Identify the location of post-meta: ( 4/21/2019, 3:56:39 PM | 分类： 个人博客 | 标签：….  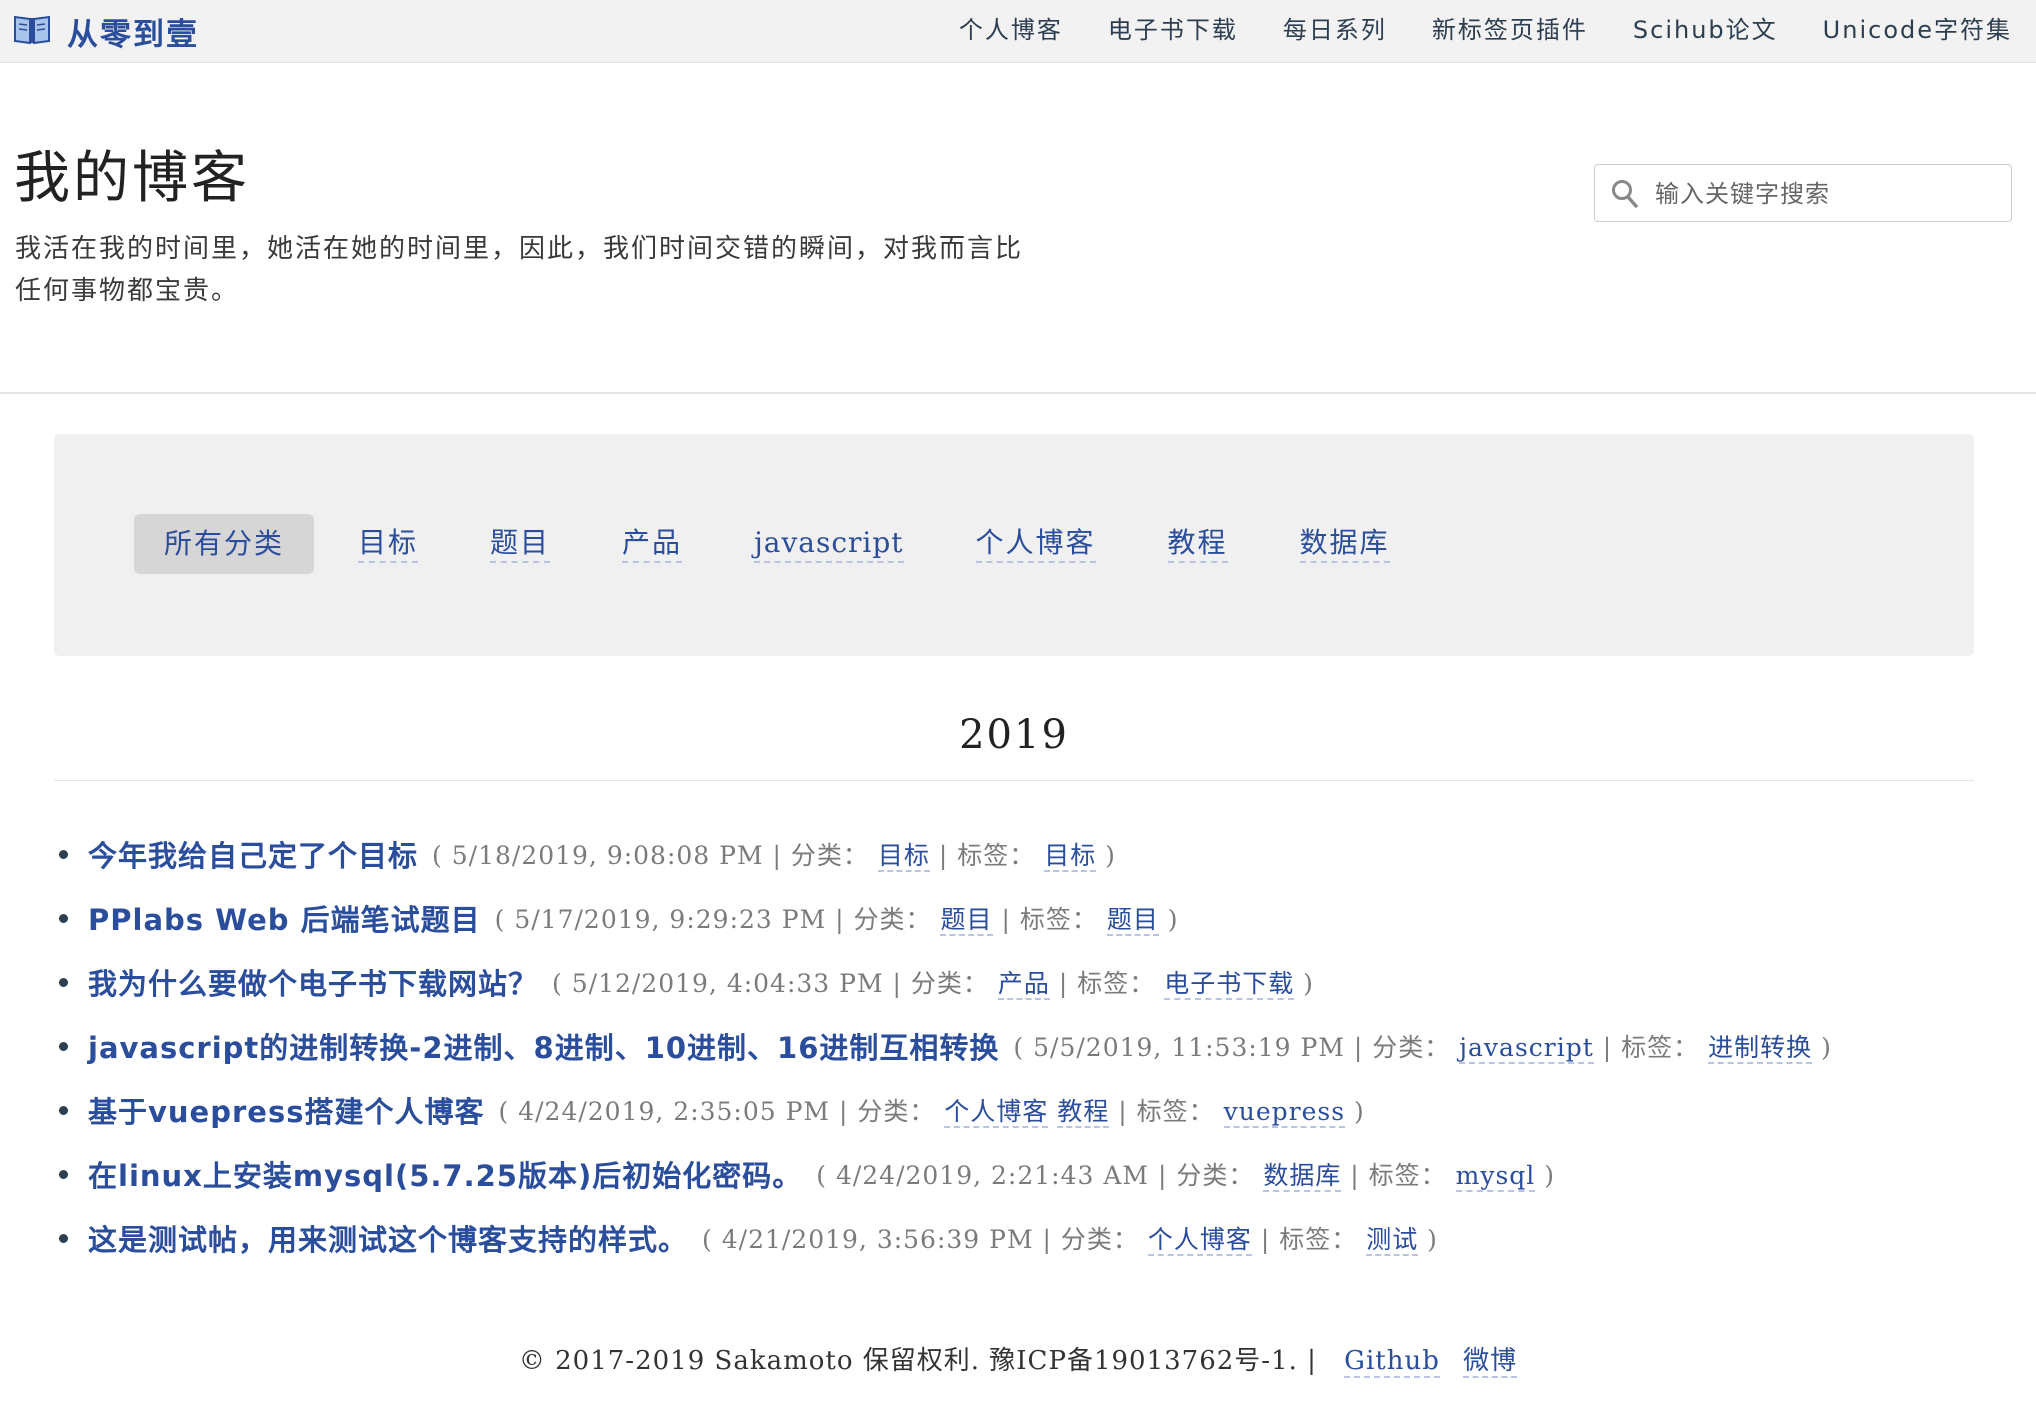
(1070, 1240).